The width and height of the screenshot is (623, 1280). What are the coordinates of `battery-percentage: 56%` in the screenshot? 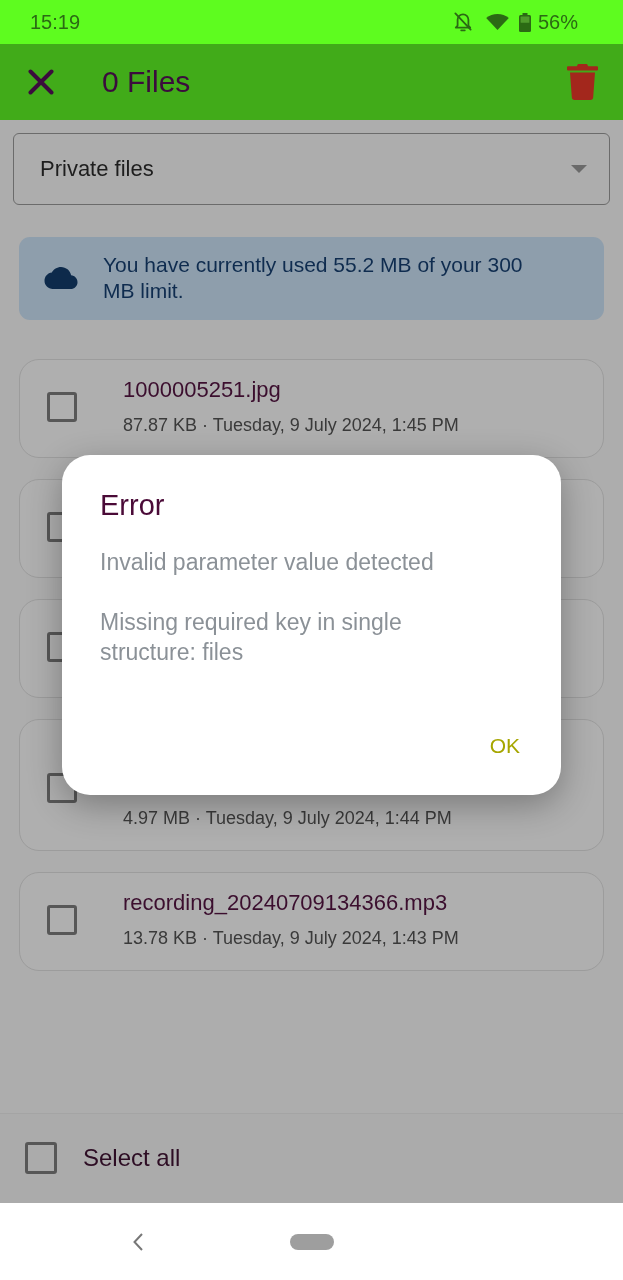 It's located at (557, 22).